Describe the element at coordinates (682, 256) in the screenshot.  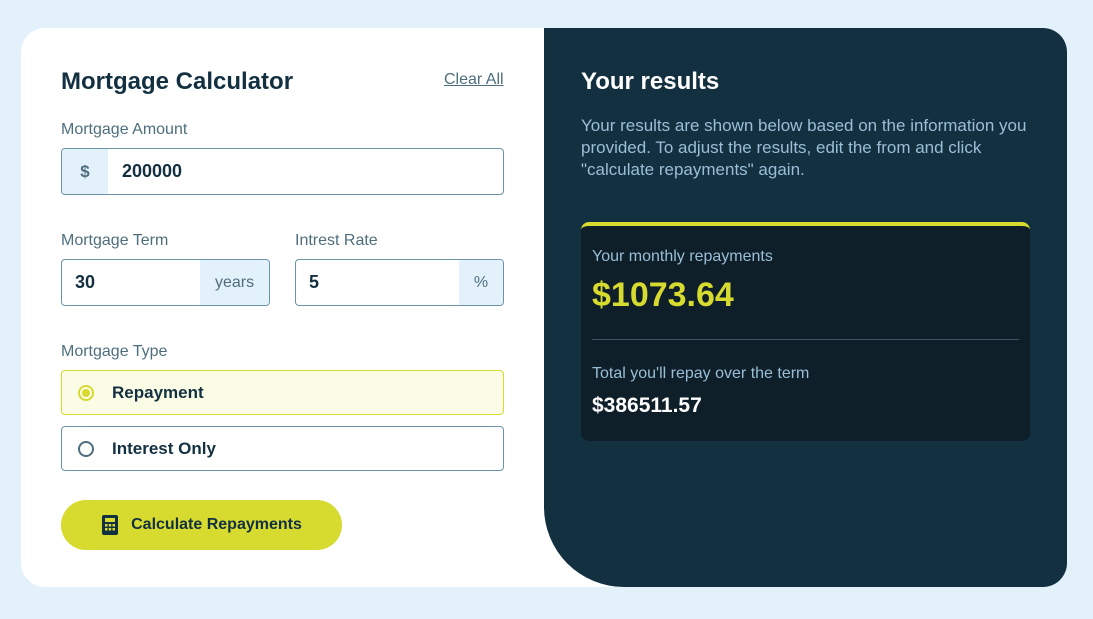
I see `monthly-repayments-label: Your monthly repayments` at that location.